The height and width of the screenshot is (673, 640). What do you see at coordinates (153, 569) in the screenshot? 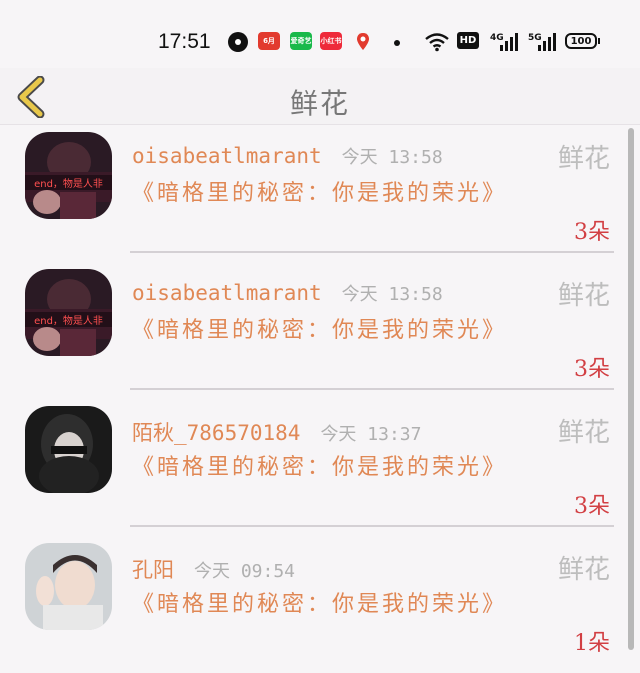
I see `username: 孔阳` at bounding box center [153, 569].